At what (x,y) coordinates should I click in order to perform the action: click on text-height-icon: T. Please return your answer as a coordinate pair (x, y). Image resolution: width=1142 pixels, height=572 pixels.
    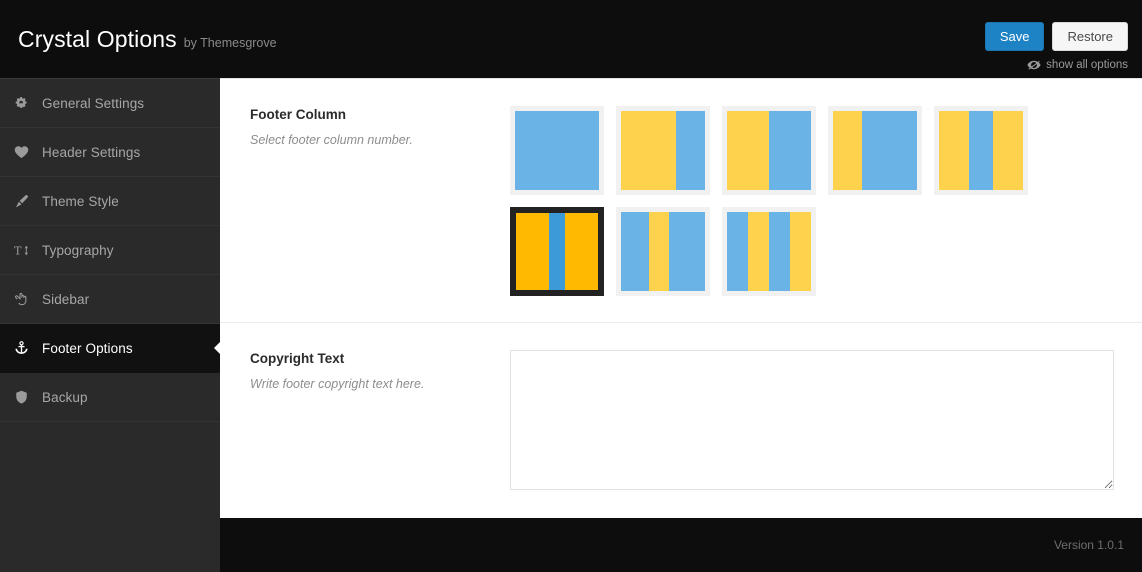
    Looking at the image, I should click on (25, 250).